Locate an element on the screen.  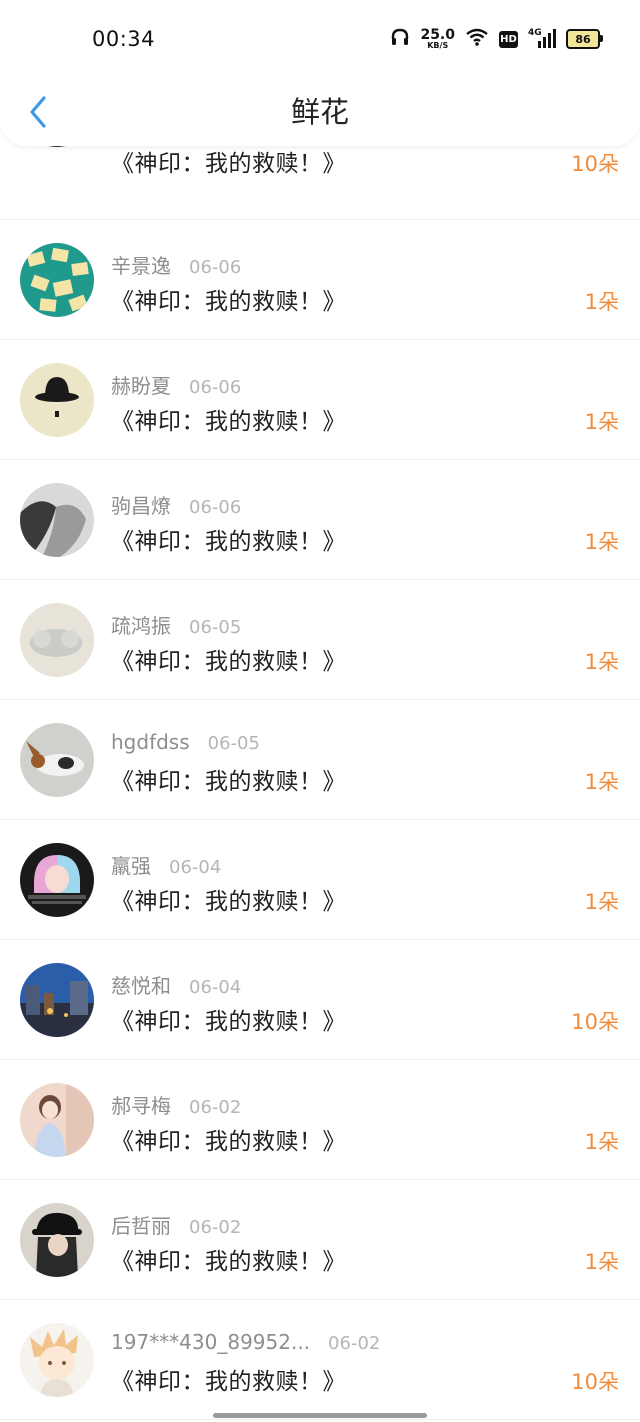
user-name: 疏鸿振 is located at coordinates (141, 626).